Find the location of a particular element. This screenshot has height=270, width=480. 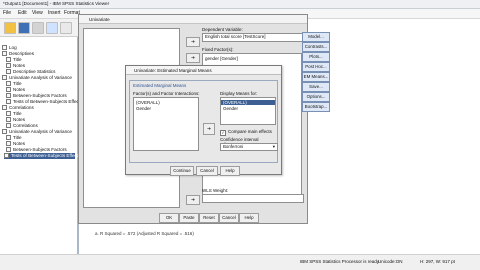

univariate-title: Univariate is located at coordinates (193, 19).